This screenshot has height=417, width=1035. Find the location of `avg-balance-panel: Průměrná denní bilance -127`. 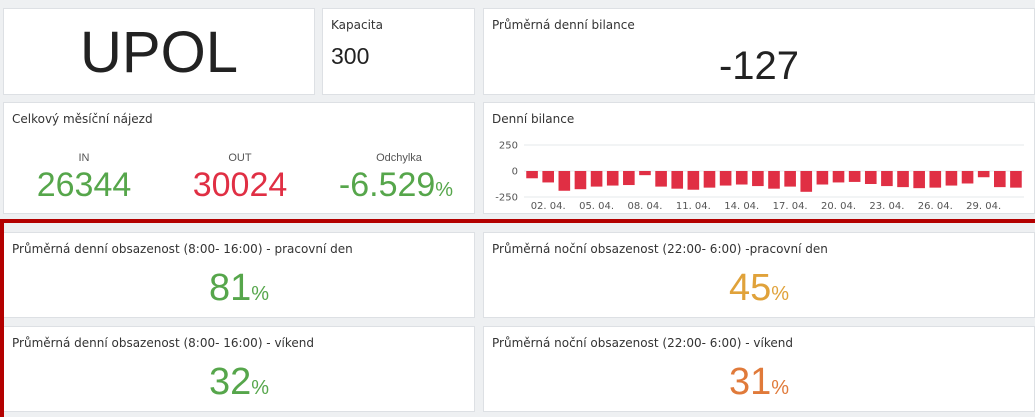

avg-balance-panel: Průměrná denní bilance -127 is located at coordinates (759, 51).